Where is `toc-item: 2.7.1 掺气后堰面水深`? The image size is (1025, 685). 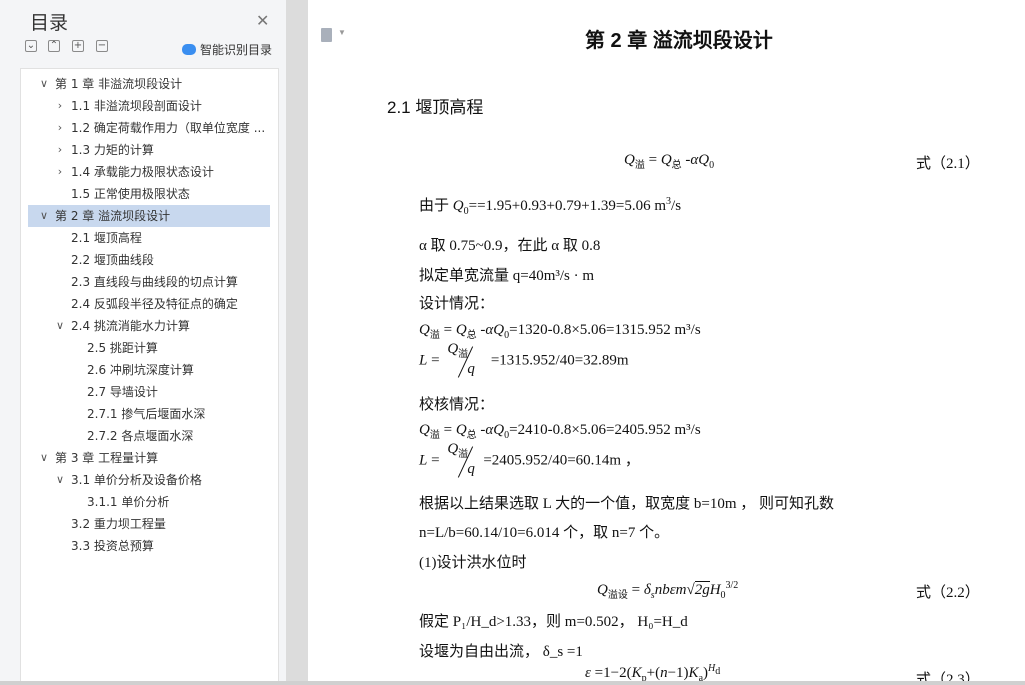
toc-item: 2.7.1 掺气后堰面水深 is located at coordinates (149, 414).